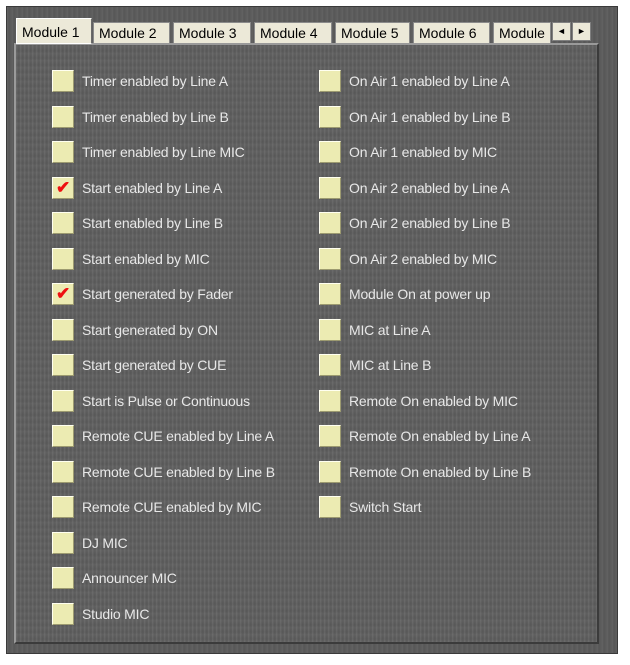  I want to click on option-row: On Air 1 enabled by MIC, so click(408, 152).